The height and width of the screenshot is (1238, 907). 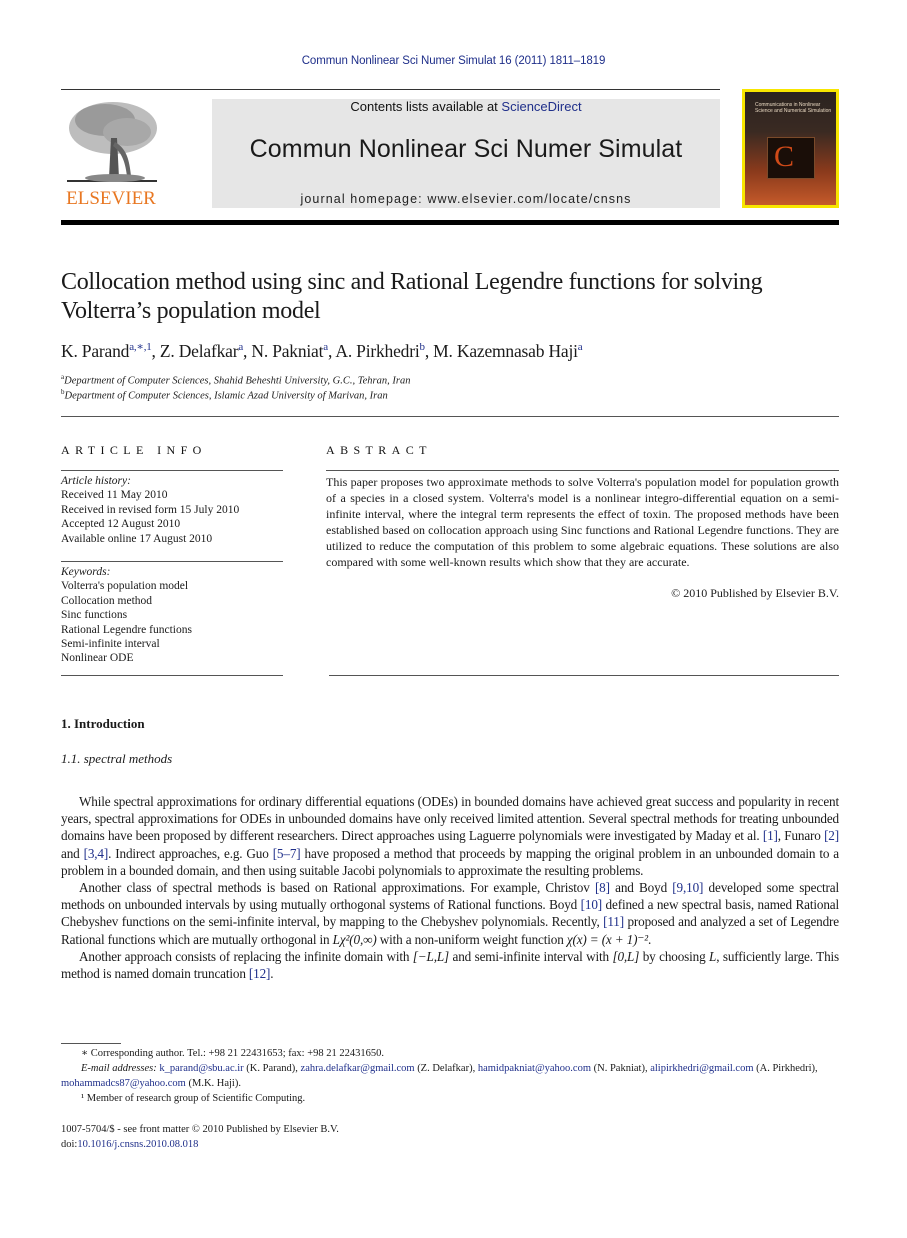 What do you see at coordinates (119, 1068) in the screenshot?
I see `email-label: E-mail addresses:` at bounding box center [119, 1068].